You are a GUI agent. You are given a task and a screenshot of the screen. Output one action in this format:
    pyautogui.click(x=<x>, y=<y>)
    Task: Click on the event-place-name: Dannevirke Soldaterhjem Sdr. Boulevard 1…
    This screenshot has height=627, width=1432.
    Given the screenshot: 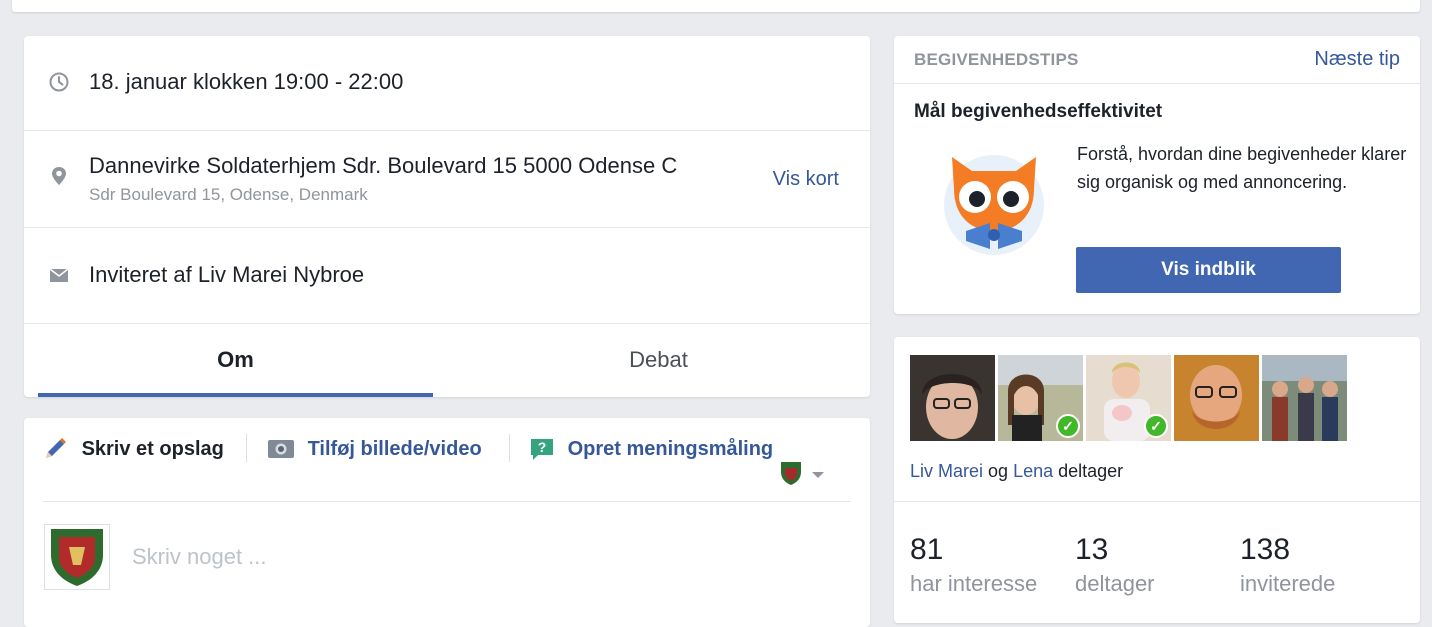 What is the action you would take?
    pyautogui.click(x=383, y=166)
    